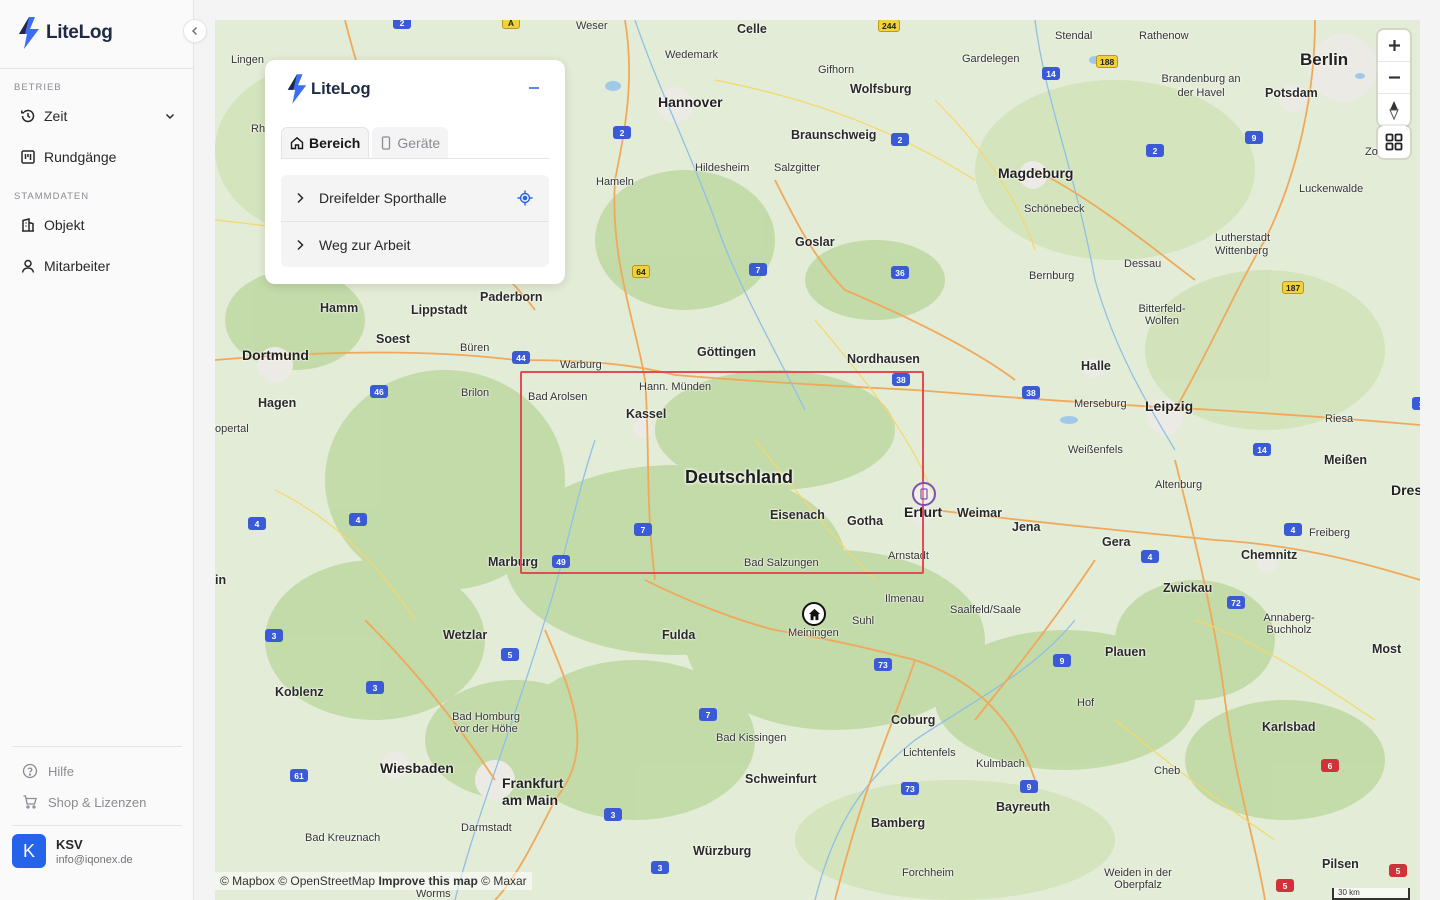  I want to click on brand-logo: LiteLog, so click(64, 33).